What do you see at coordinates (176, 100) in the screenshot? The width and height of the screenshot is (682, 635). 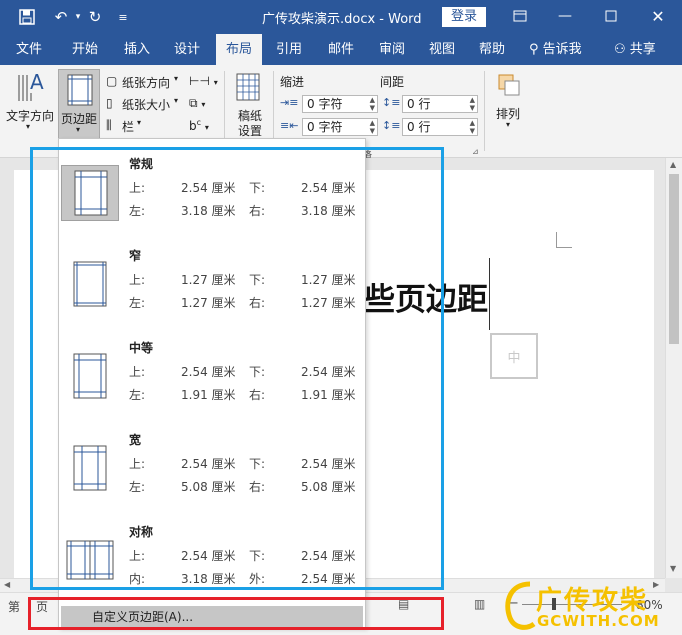 I see `size-dropdown-icon: ▾` at bounding box center [176, 100].